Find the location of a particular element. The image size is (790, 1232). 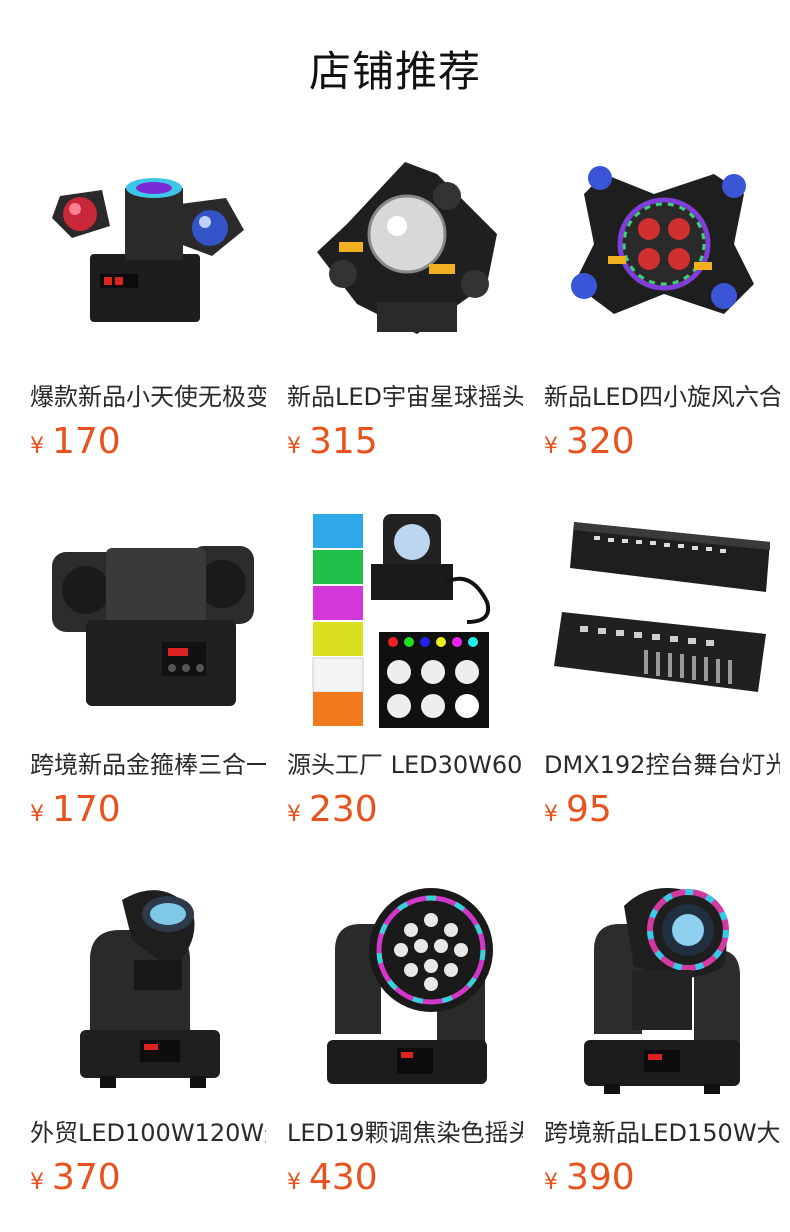

price-value: 320 is located at coordinates (600, 441).